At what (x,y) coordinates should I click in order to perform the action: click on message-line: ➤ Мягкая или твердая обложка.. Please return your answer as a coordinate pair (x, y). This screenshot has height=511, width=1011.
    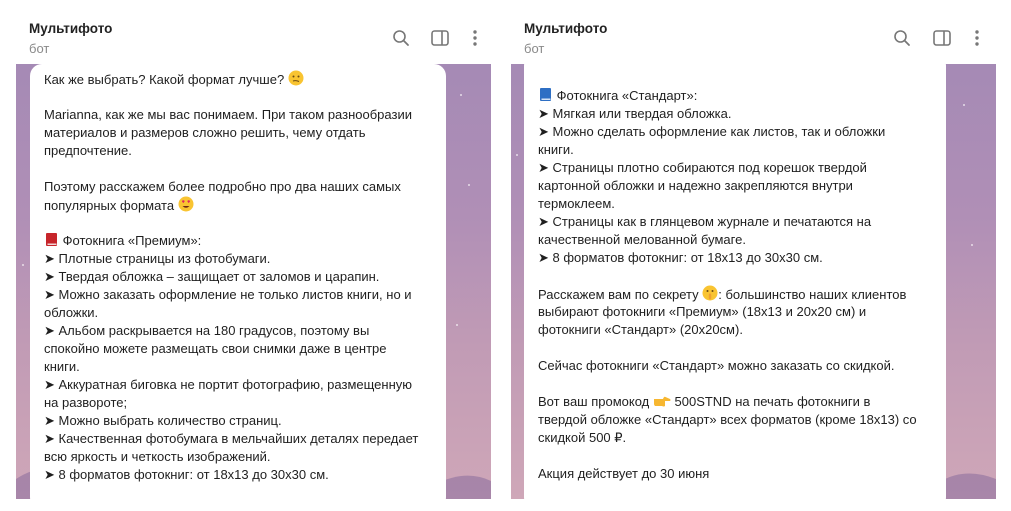
    Looking at the image, I should click on (635, 113).